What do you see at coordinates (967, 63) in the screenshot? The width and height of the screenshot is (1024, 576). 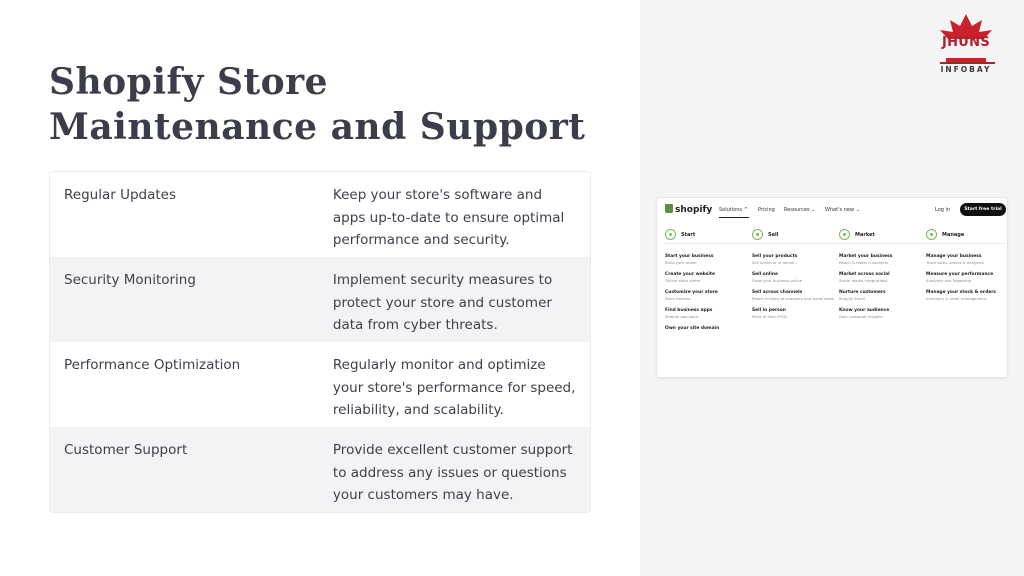 I see `logo-divider` at bounding box center [967, 63].